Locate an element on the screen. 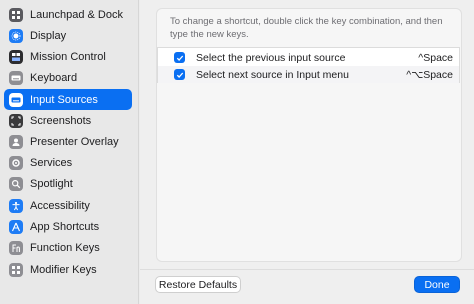  screenshots-icon is located at coordinates (16, 120).